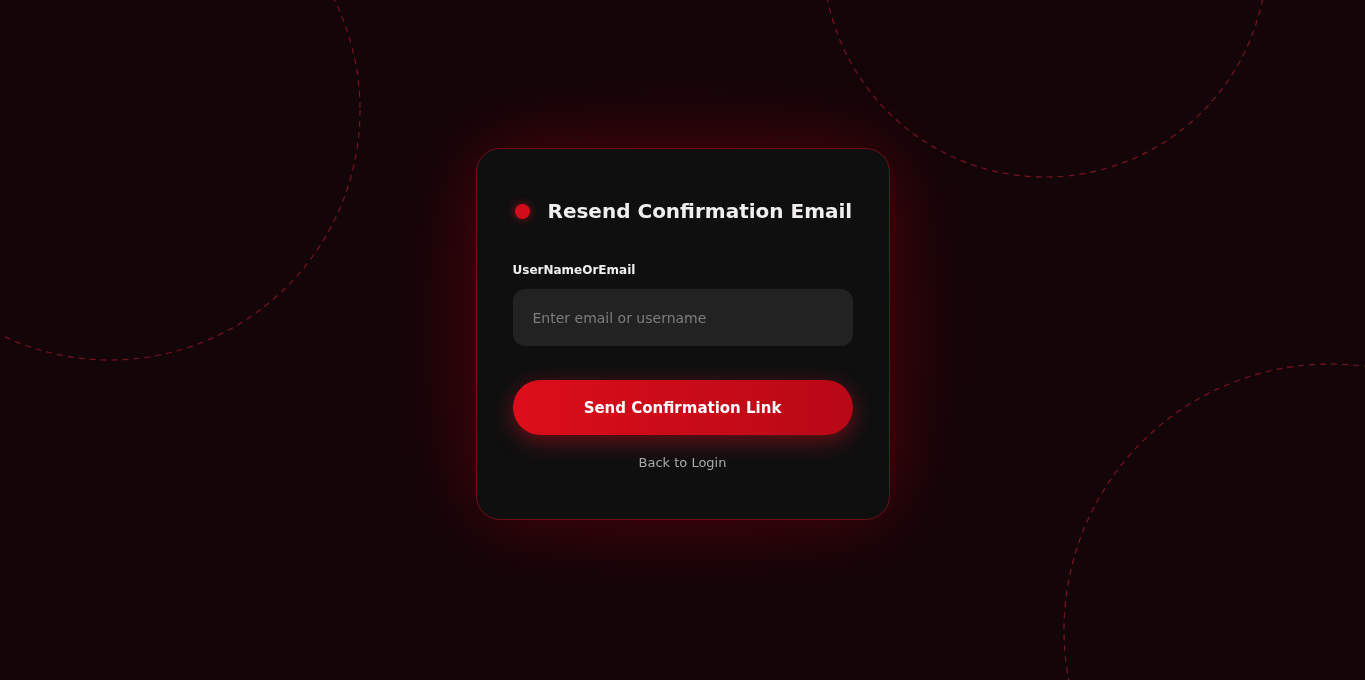 The image size is (1365, 680). I want to click on card-title: Resend Confirmation Email, so click(700, 211).